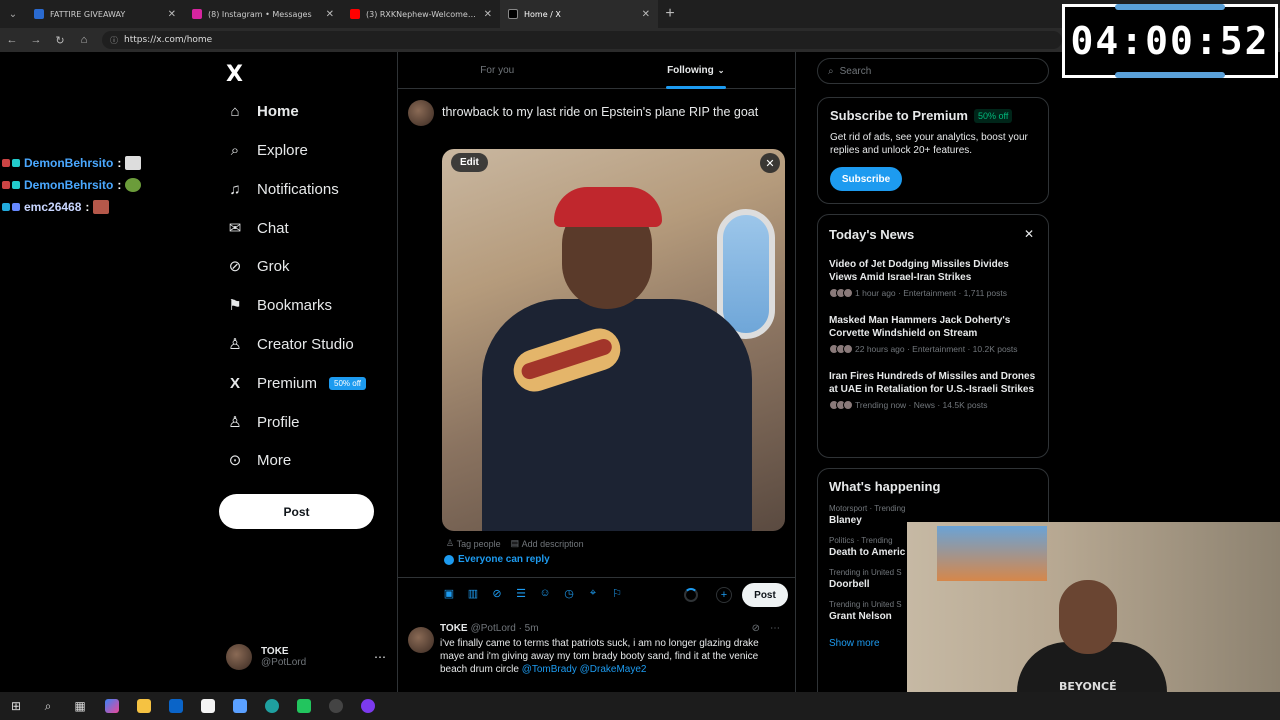  Describe the element at coordinates (724, 595) in the screenshot. I see `add-post-plus-icon: +` at that location.